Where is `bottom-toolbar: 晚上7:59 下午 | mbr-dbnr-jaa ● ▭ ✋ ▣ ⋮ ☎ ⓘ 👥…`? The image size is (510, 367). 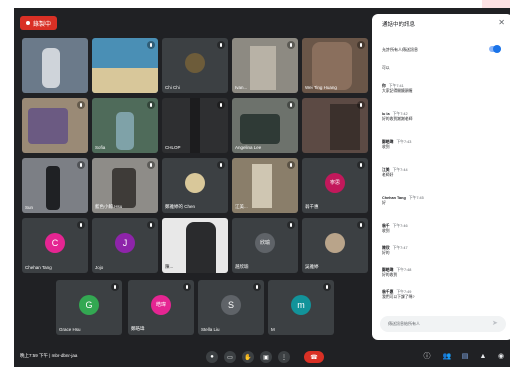 bottom-toolbar: 晚上7:59 下午 | mbr-dbnr-jaa ● ▭ ✋ ▣ ⋮ ☎ ⓘ 👥… is located at coordinates (262, 355).